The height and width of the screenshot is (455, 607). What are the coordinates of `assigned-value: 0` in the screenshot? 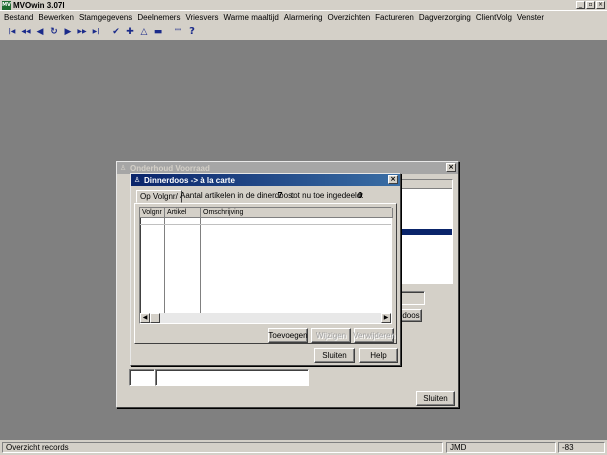 It's located at (360, 195).